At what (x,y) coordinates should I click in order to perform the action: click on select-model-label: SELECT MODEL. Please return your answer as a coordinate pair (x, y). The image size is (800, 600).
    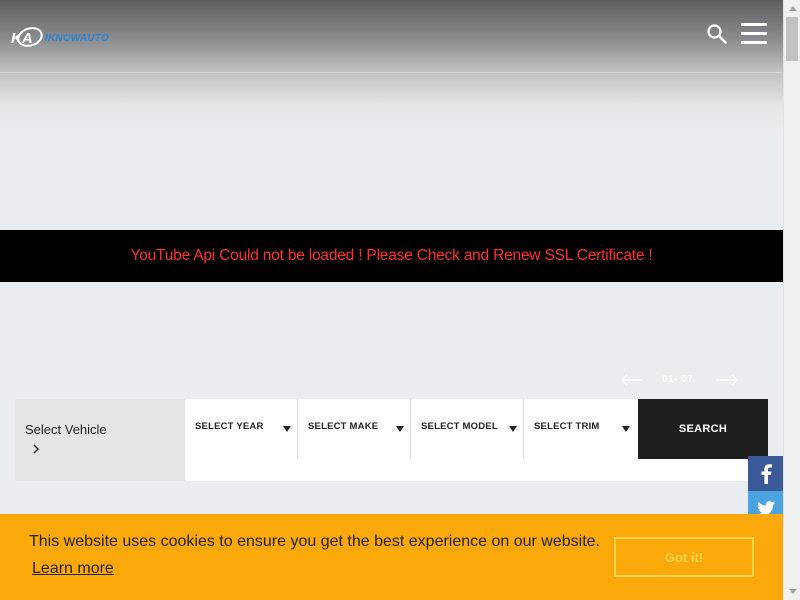
    Looking at the image, I should click on (459, 426).